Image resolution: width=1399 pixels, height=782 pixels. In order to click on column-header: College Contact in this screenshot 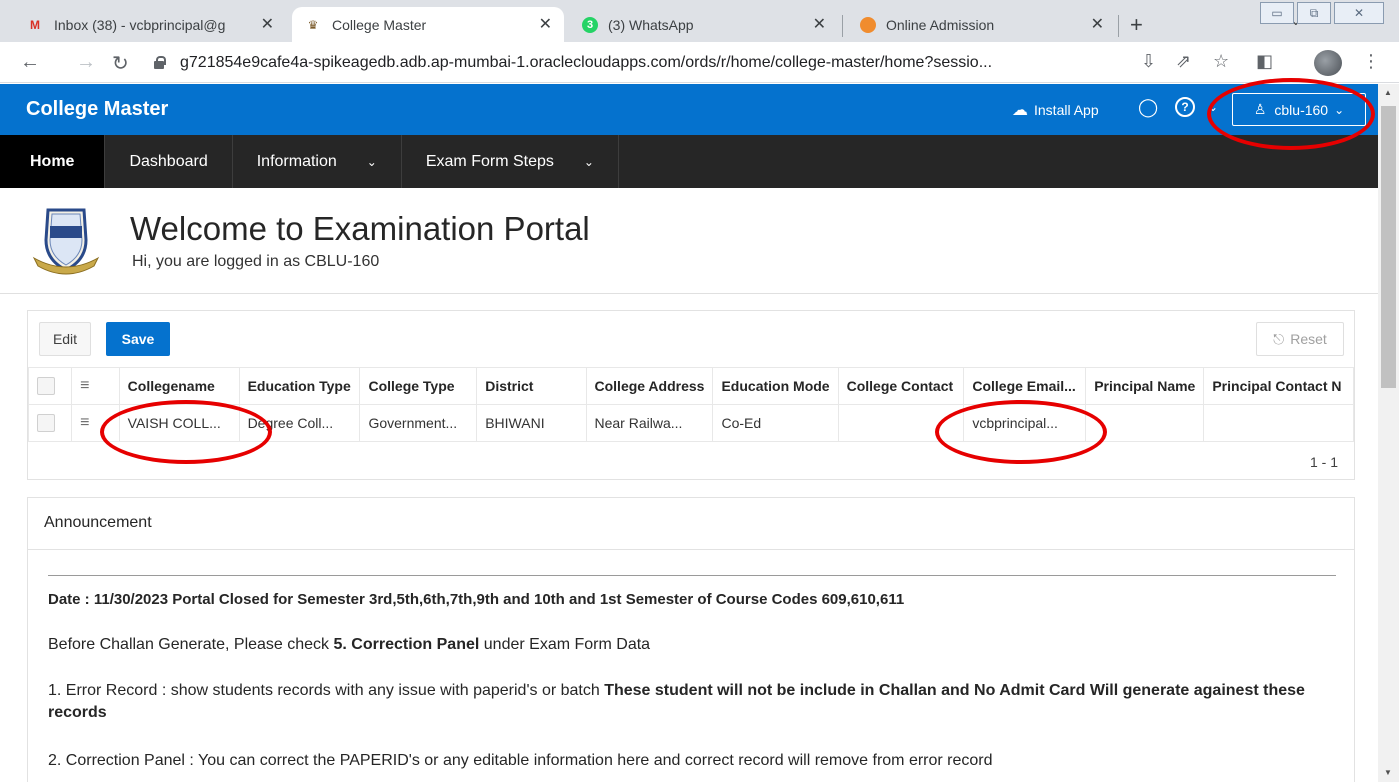, I will do `click(901, 386)`.